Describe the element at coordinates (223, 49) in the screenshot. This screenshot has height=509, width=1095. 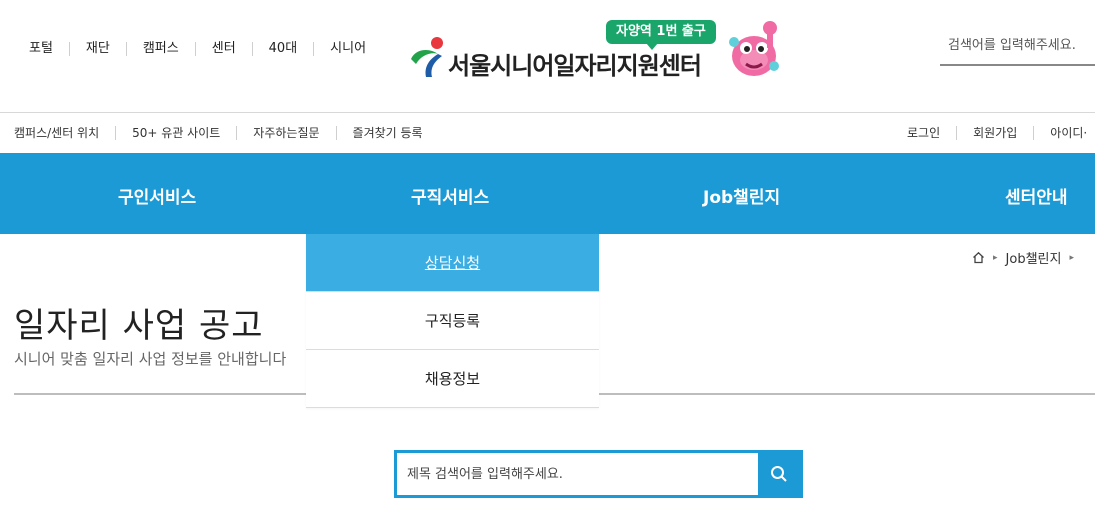
I see `portal-link-center: 센터` at that location.